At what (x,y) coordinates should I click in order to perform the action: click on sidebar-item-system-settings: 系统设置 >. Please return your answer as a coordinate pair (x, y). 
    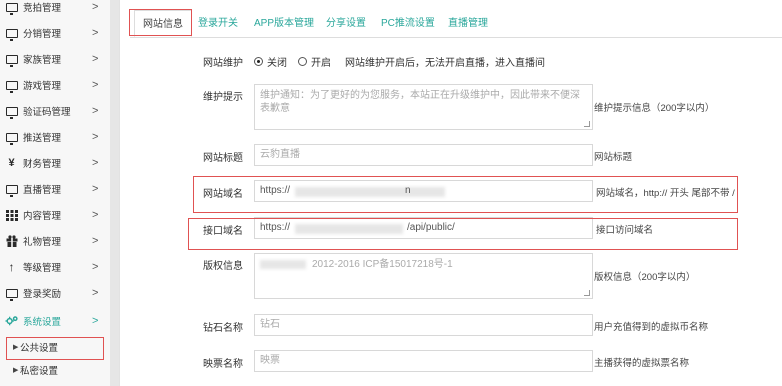
    Looking at the image, I should click on (55, 321).